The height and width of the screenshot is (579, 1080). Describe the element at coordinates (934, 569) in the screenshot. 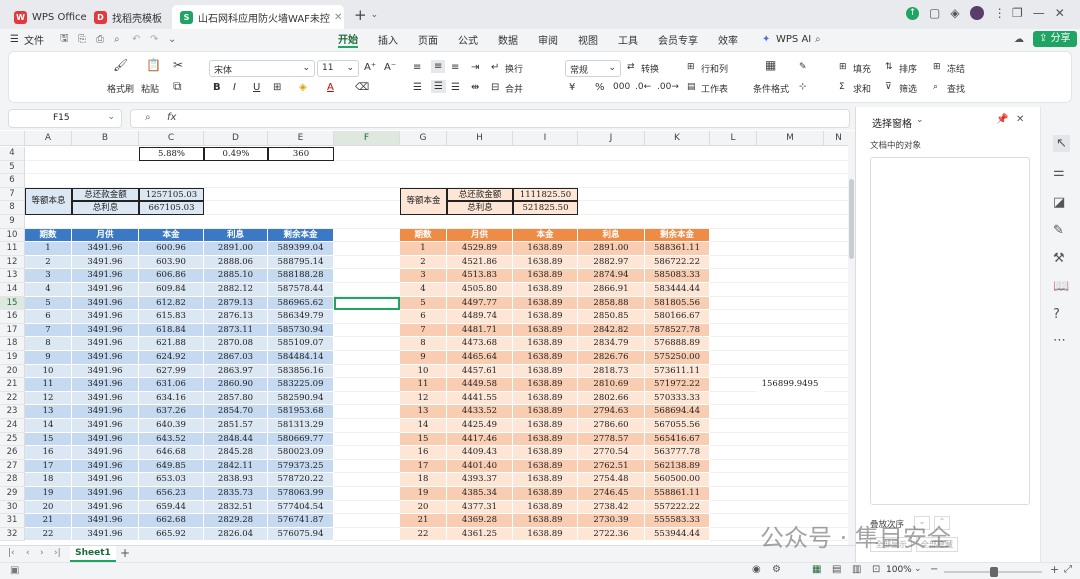

I see `zoom-out-icon: −` at that location.